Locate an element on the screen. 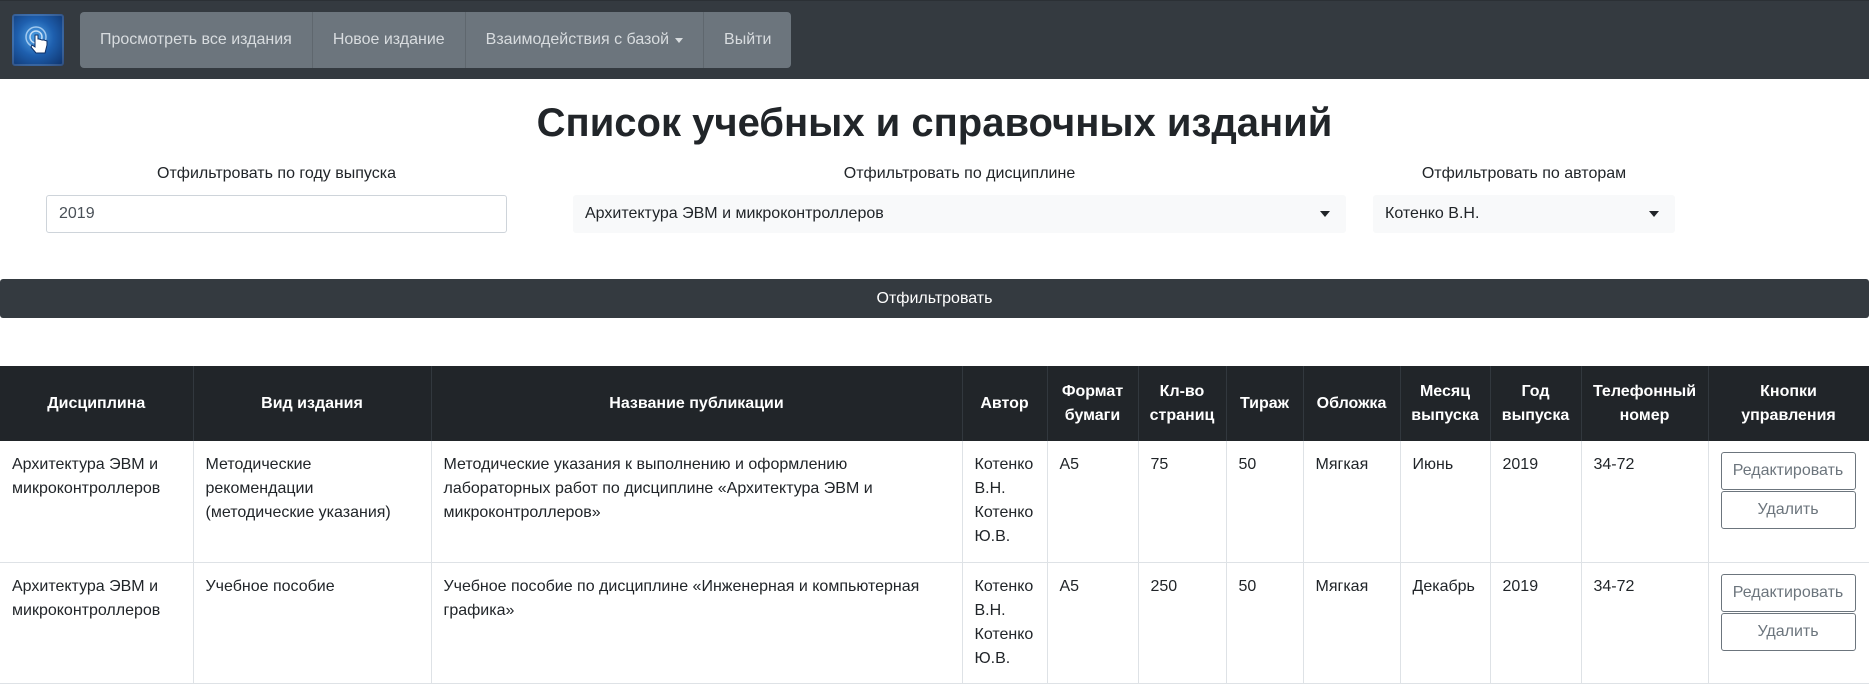  column-header: Дисциплина is located at coordinates (97, 403).